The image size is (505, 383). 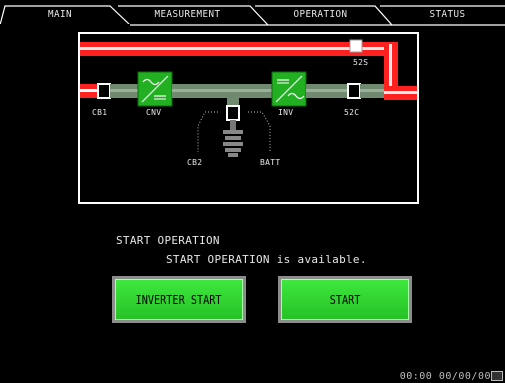 I want to click on label-cb2: CB2, so click(x=195, y=162).